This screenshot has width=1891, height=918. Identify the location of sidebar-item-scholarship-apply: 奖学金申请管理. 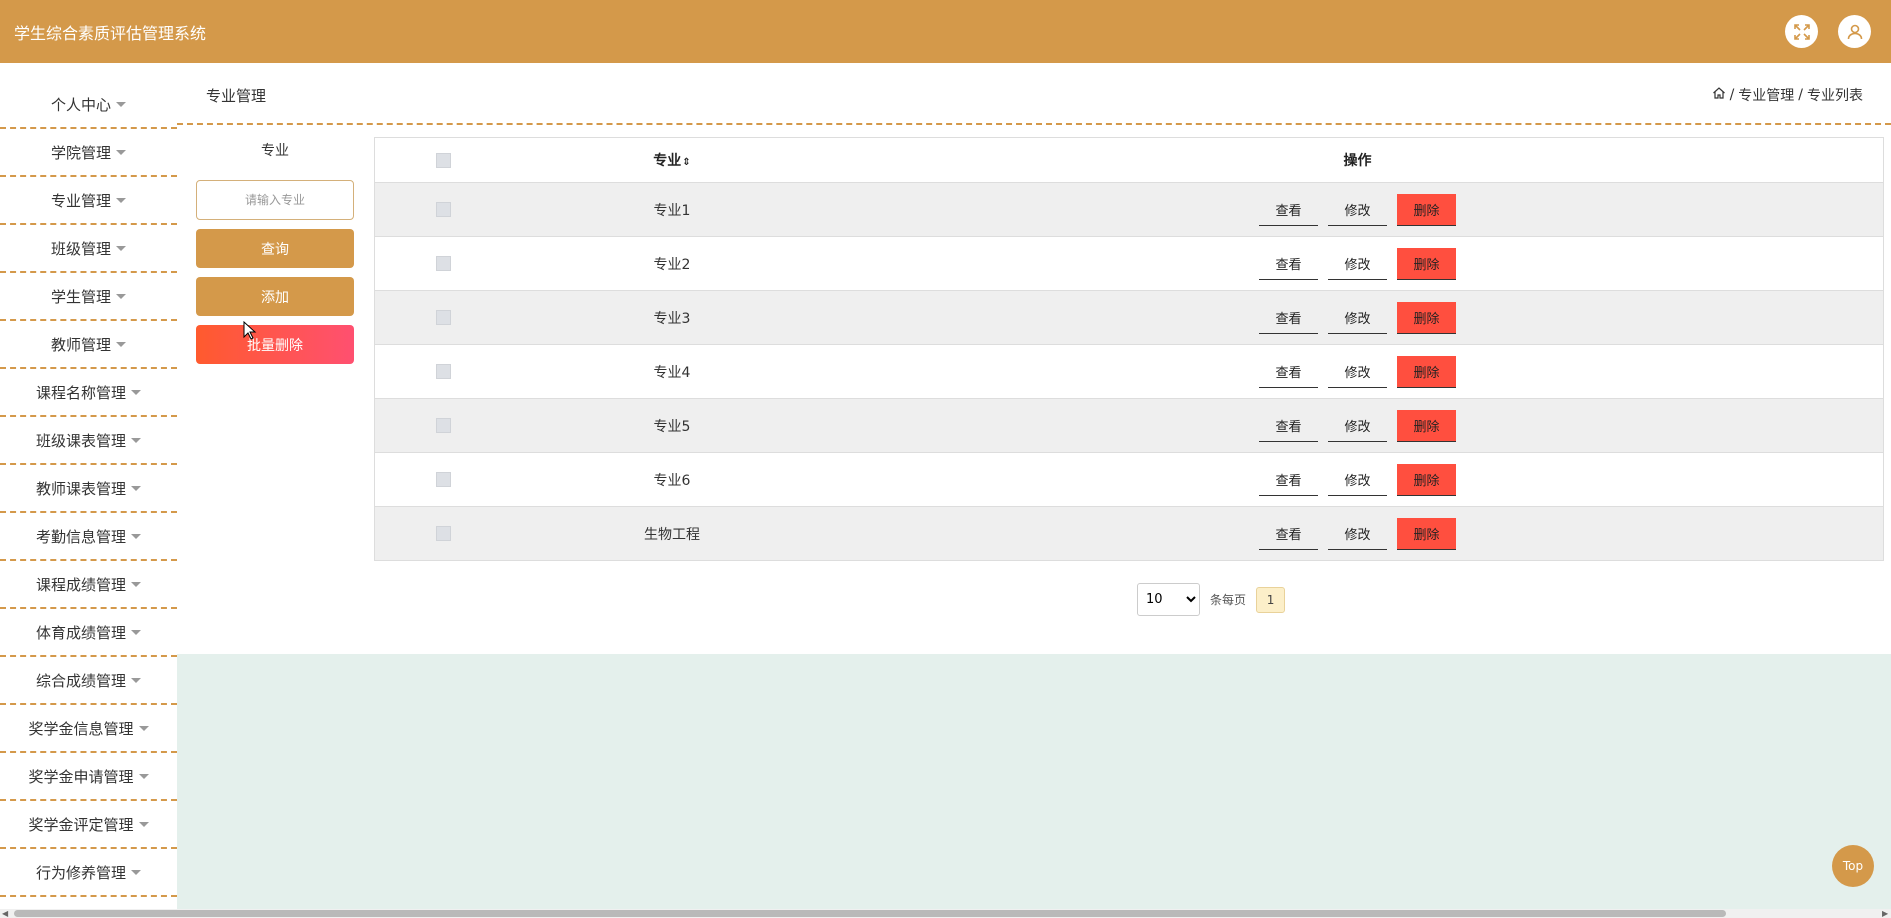
(88, 777).